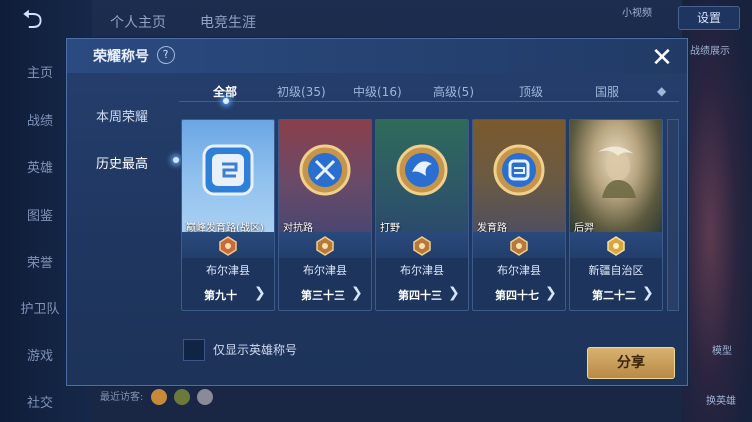 The width and height of the screenshot is (752, 422). I want to click on jungle-emblem-icon, so click(422, 170).